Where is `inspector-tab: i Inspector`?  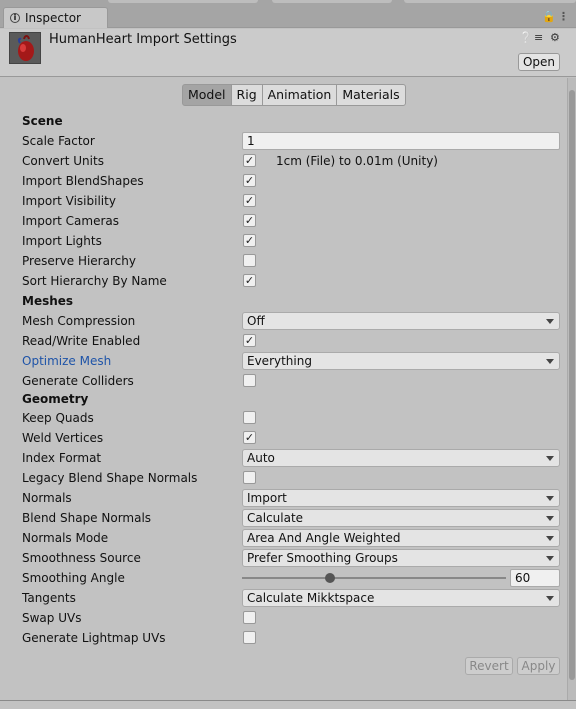 inspector-tab: i Inspector is located at coordinates (55, 17).